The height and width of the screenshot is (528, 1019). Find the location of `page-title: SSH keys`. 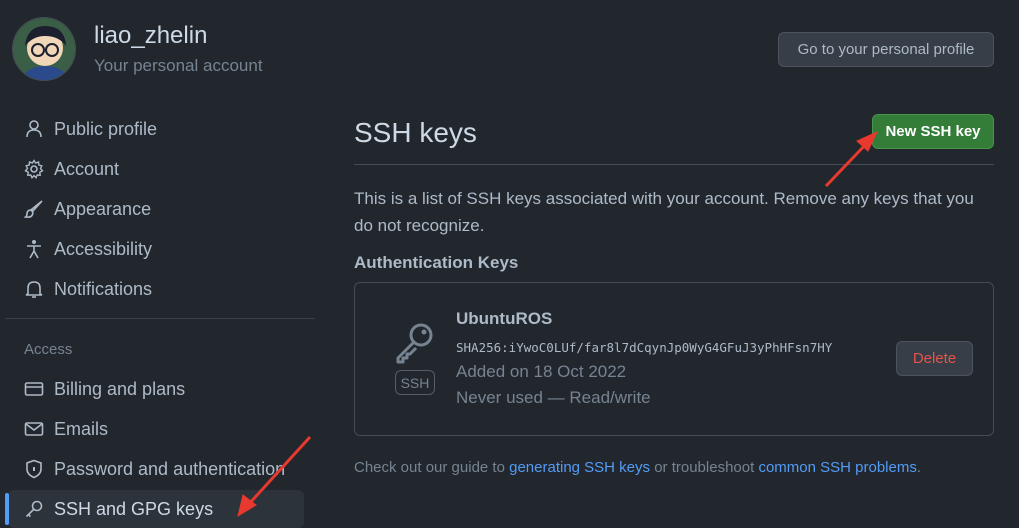

page-title: SSH keys is located at coordinates (415, 132).